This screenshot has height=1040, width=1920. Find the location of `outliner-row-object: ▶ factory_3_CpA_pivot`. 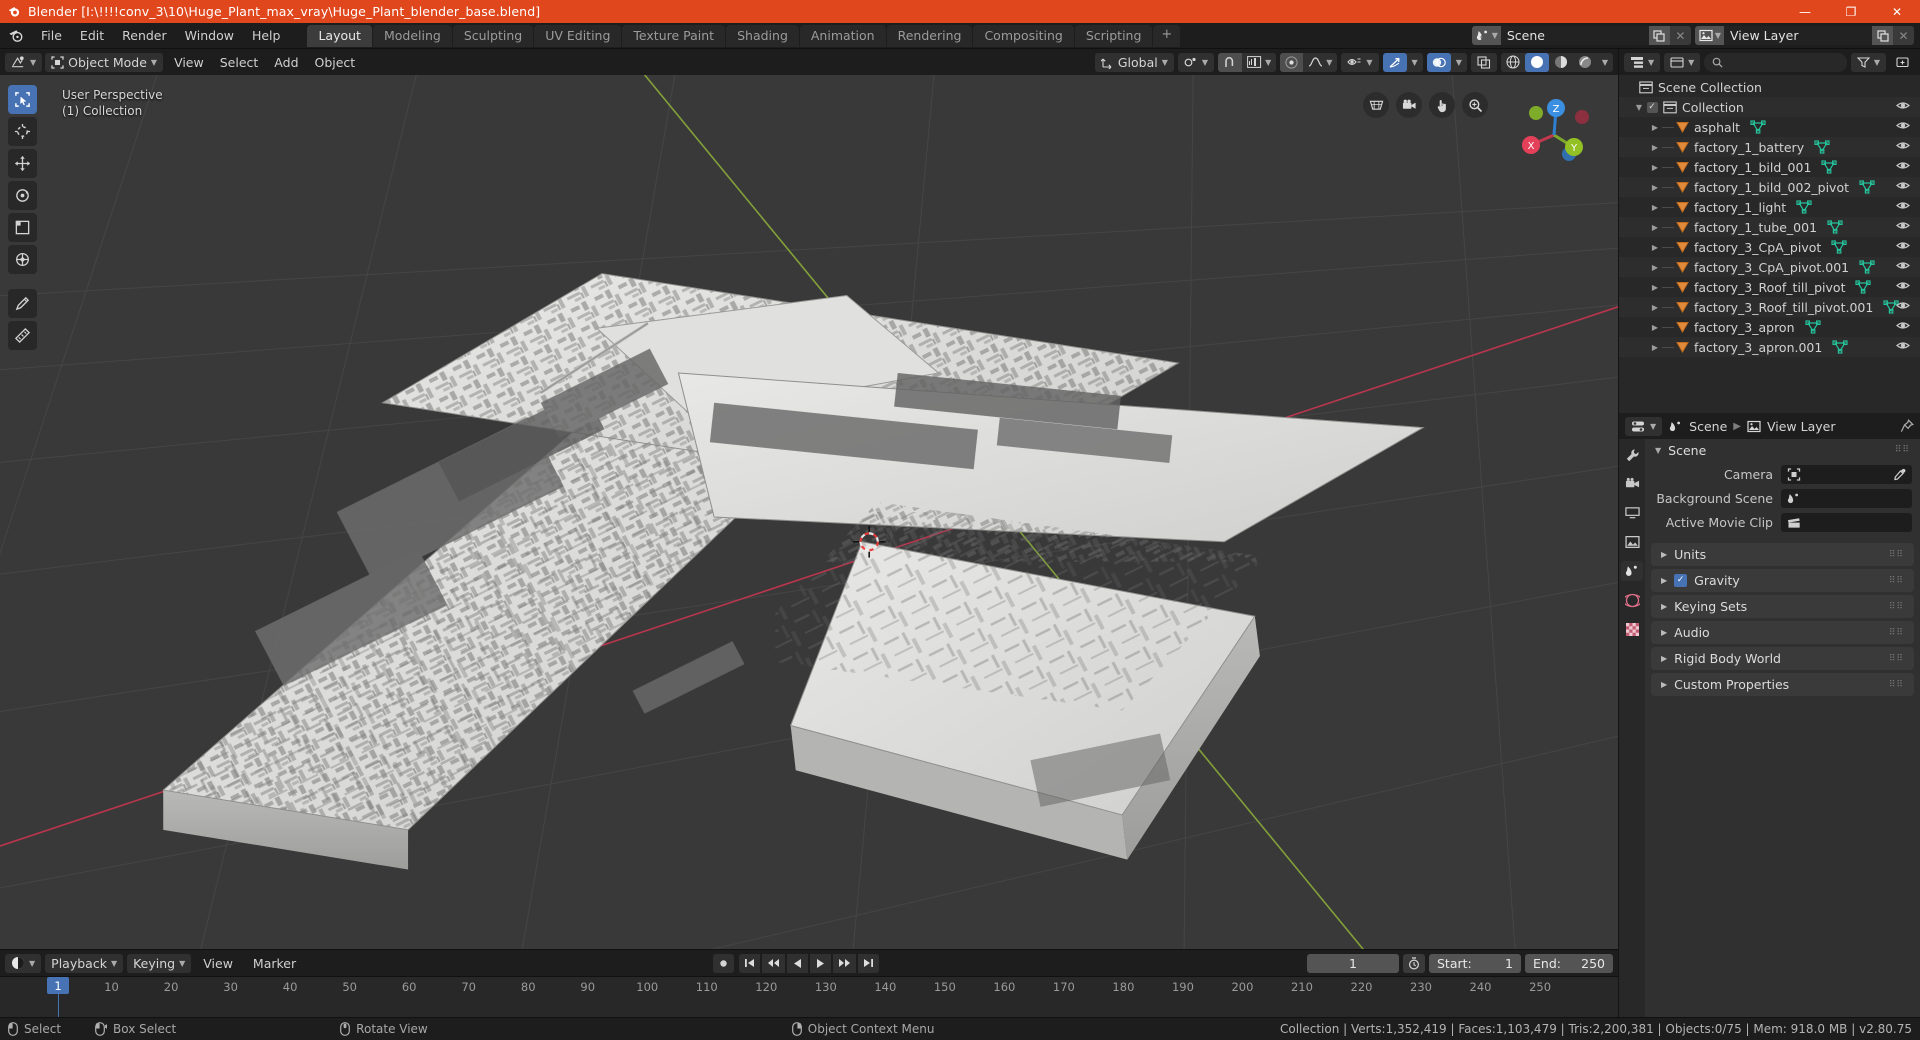

outliner-row-object: ▶ factory_3_CpA_pivot is located at coordinates (1769, 247).